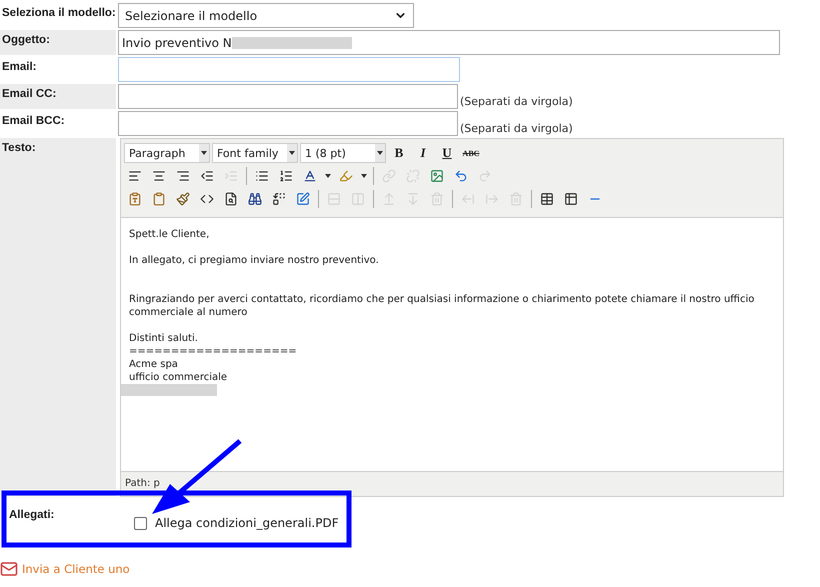 This screenshot has width=820, height=587. What do you see at coordinates (247, 523) in the screenshot?
I see `attachment-label: Allega condizioni_generali.PDF` at bounding box center [247, 523].